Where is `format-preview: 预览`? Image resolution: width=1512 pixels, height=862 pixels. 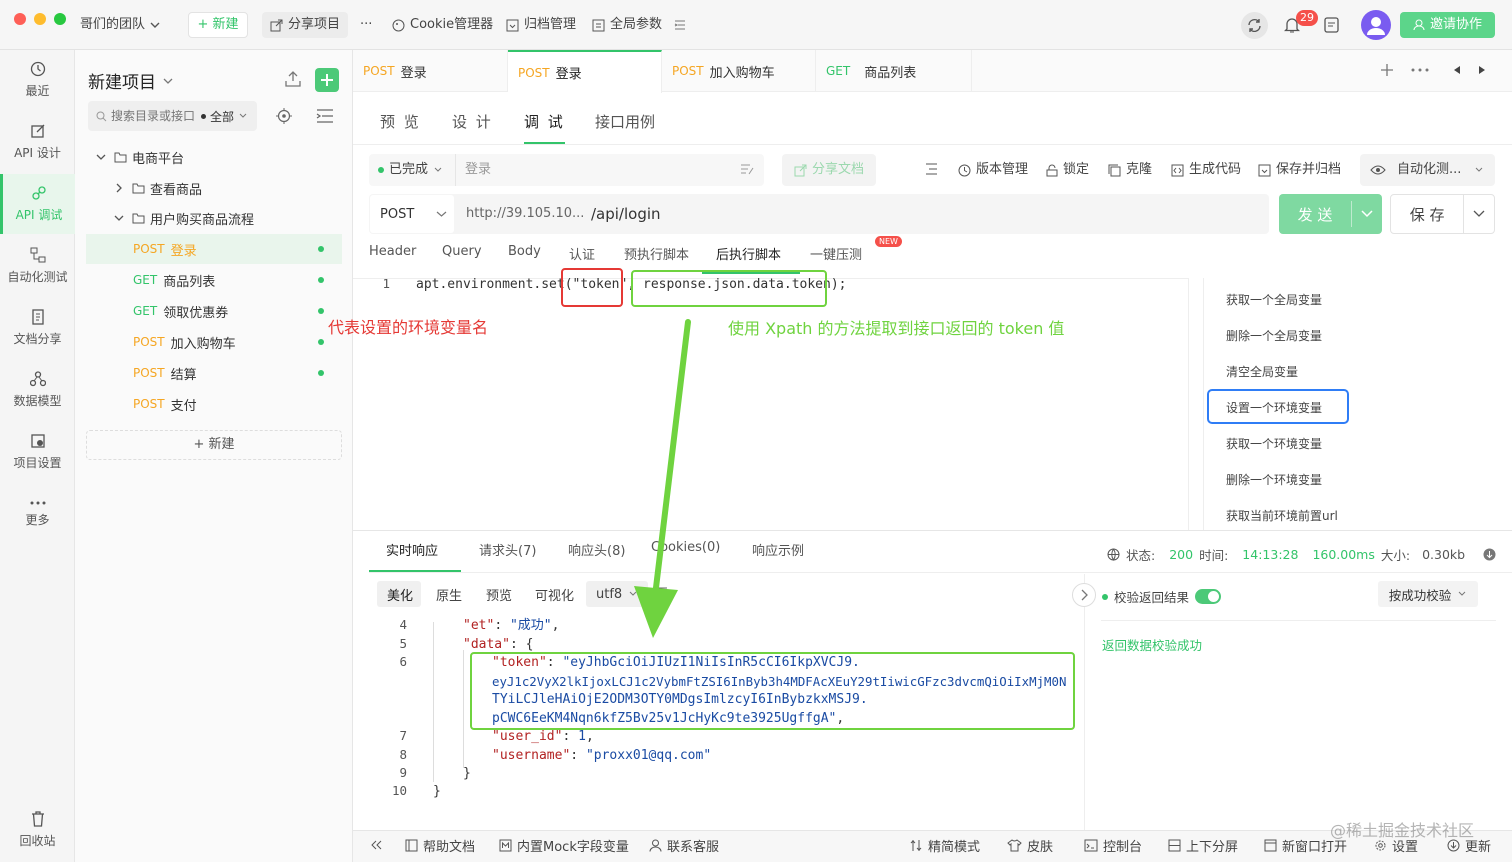
format-preview: 预览 is located at coordinates (499, 594).